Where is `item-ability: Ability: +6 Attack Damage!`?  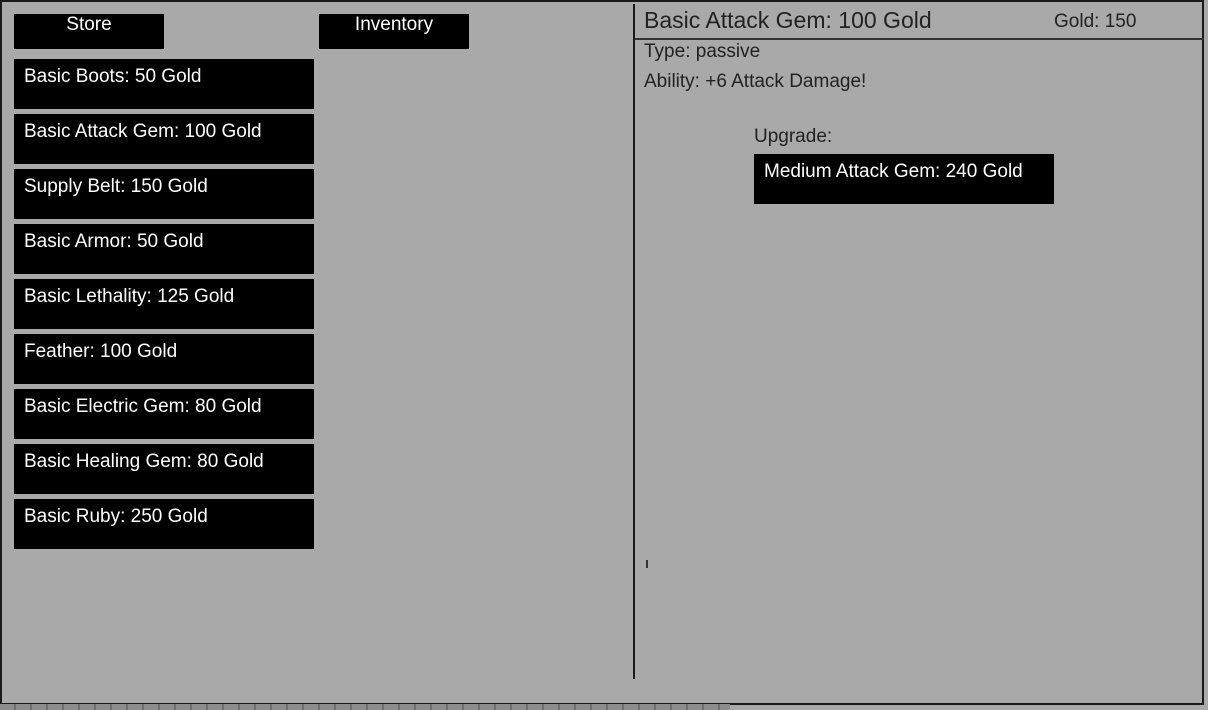 item-ability: Ability: +6 Attack Damage! is located at coordinates (755, 81).